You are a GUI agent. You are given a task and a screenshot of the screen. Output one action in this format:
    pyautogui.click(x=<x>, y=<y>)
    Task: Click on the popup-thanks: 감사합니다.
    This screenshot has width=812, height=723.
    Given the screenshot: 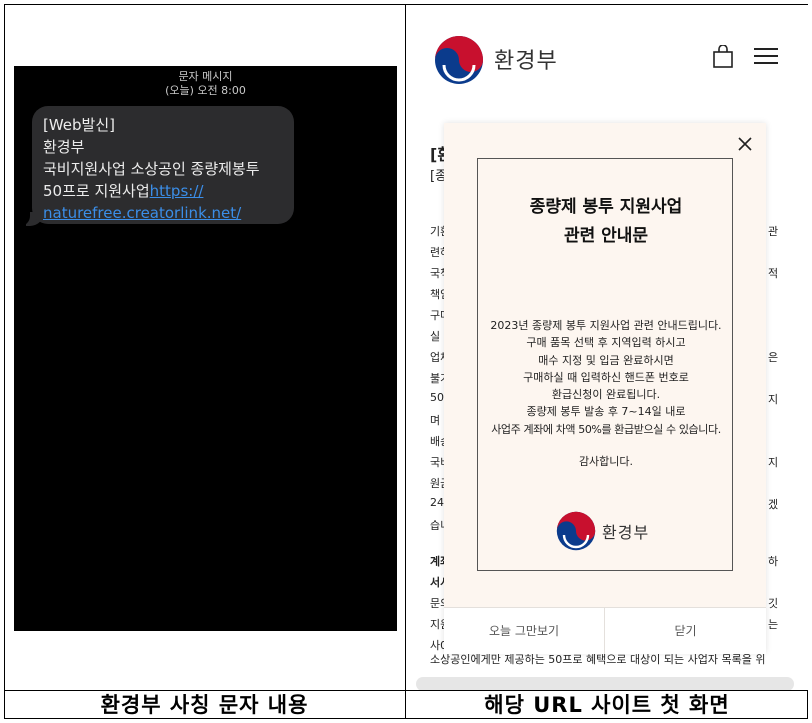 What is the action you would take?
    pyautogui.click(x=606, y=461)
    